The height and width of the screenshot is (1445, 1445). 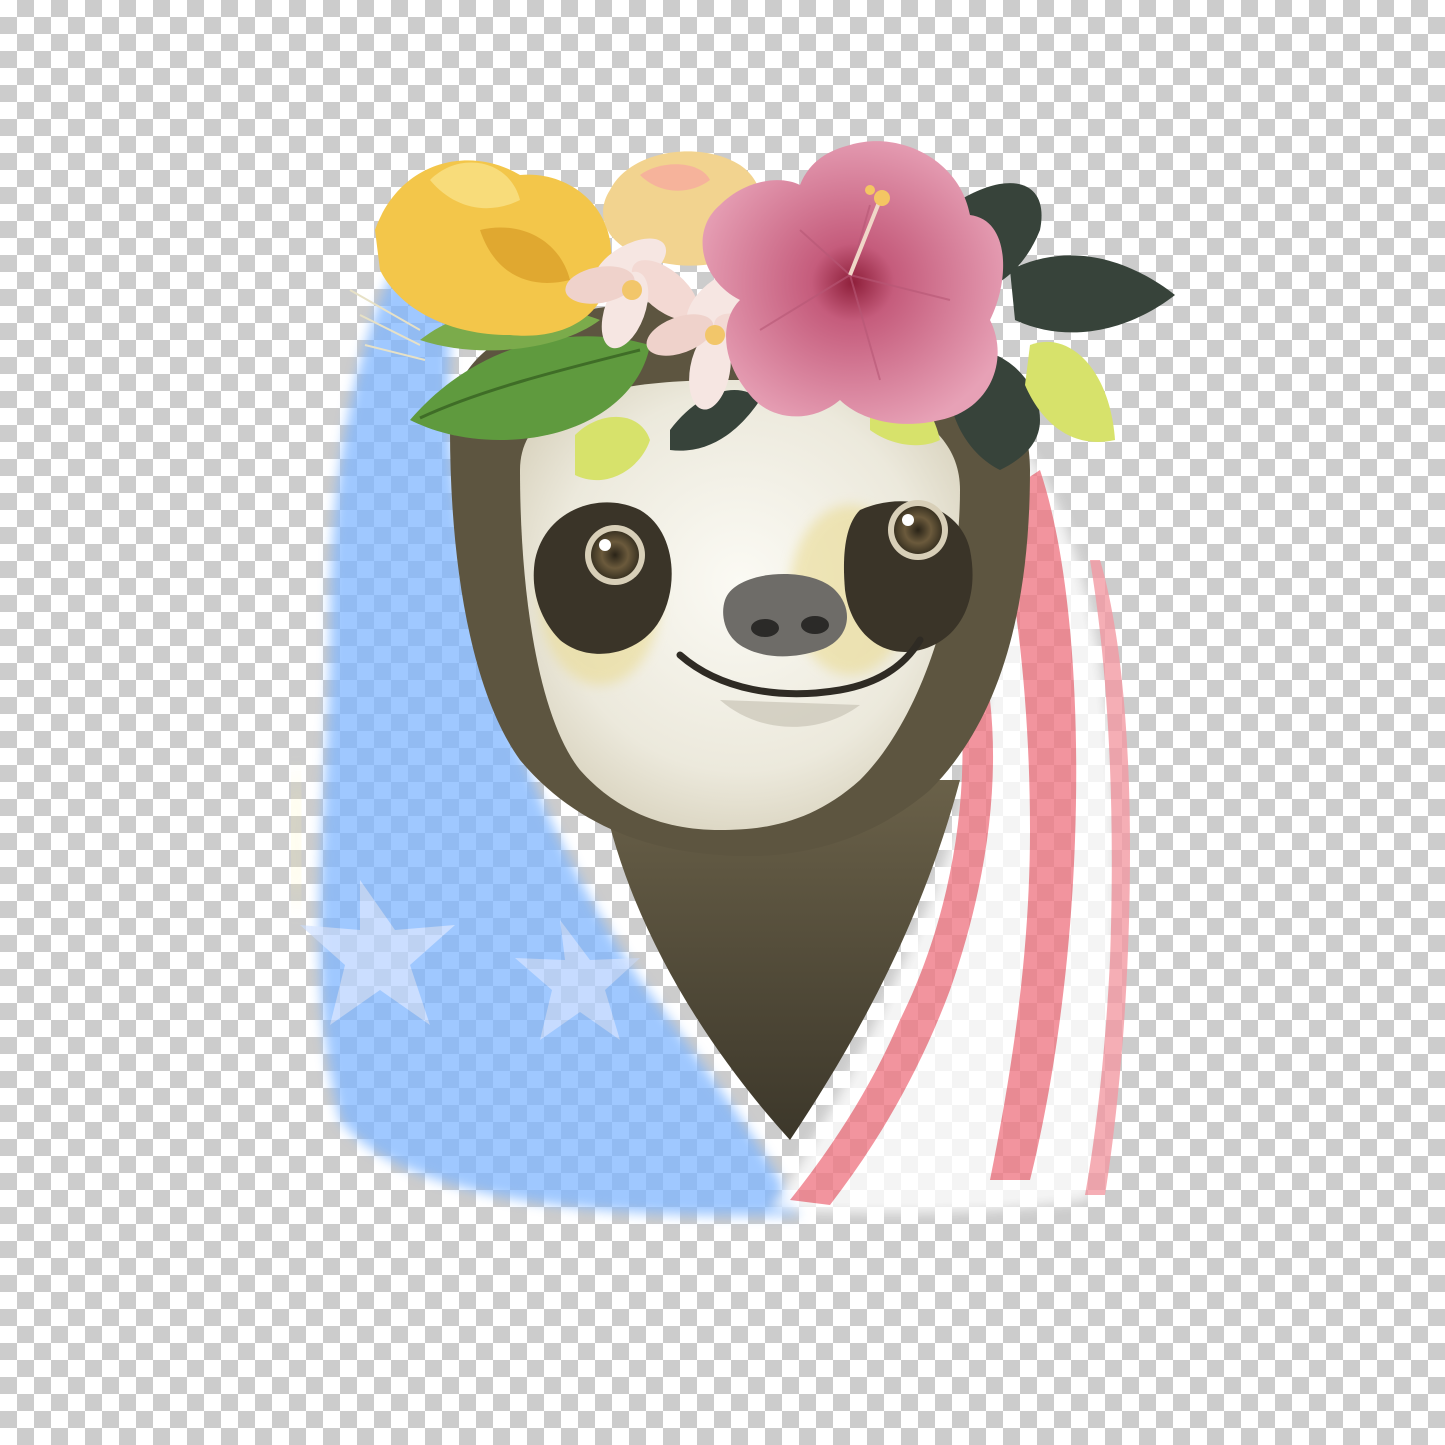 I want to click on sloth-eye-right, so click(x=918, y=530).